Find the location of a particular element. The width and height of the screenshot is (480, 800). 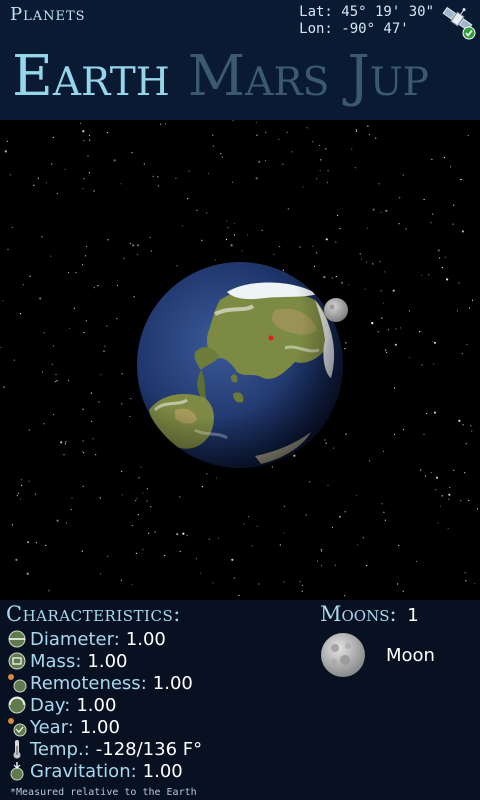

moon-orbit-sprite is located at coordinates (336, 310).